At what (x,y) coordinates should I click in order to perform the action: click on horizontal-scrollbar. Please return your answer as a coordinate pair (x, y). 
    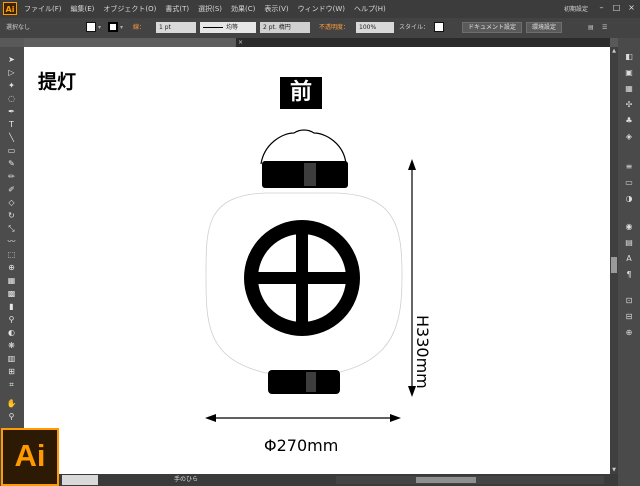
    Looking at the image, I should click on (470, 480).